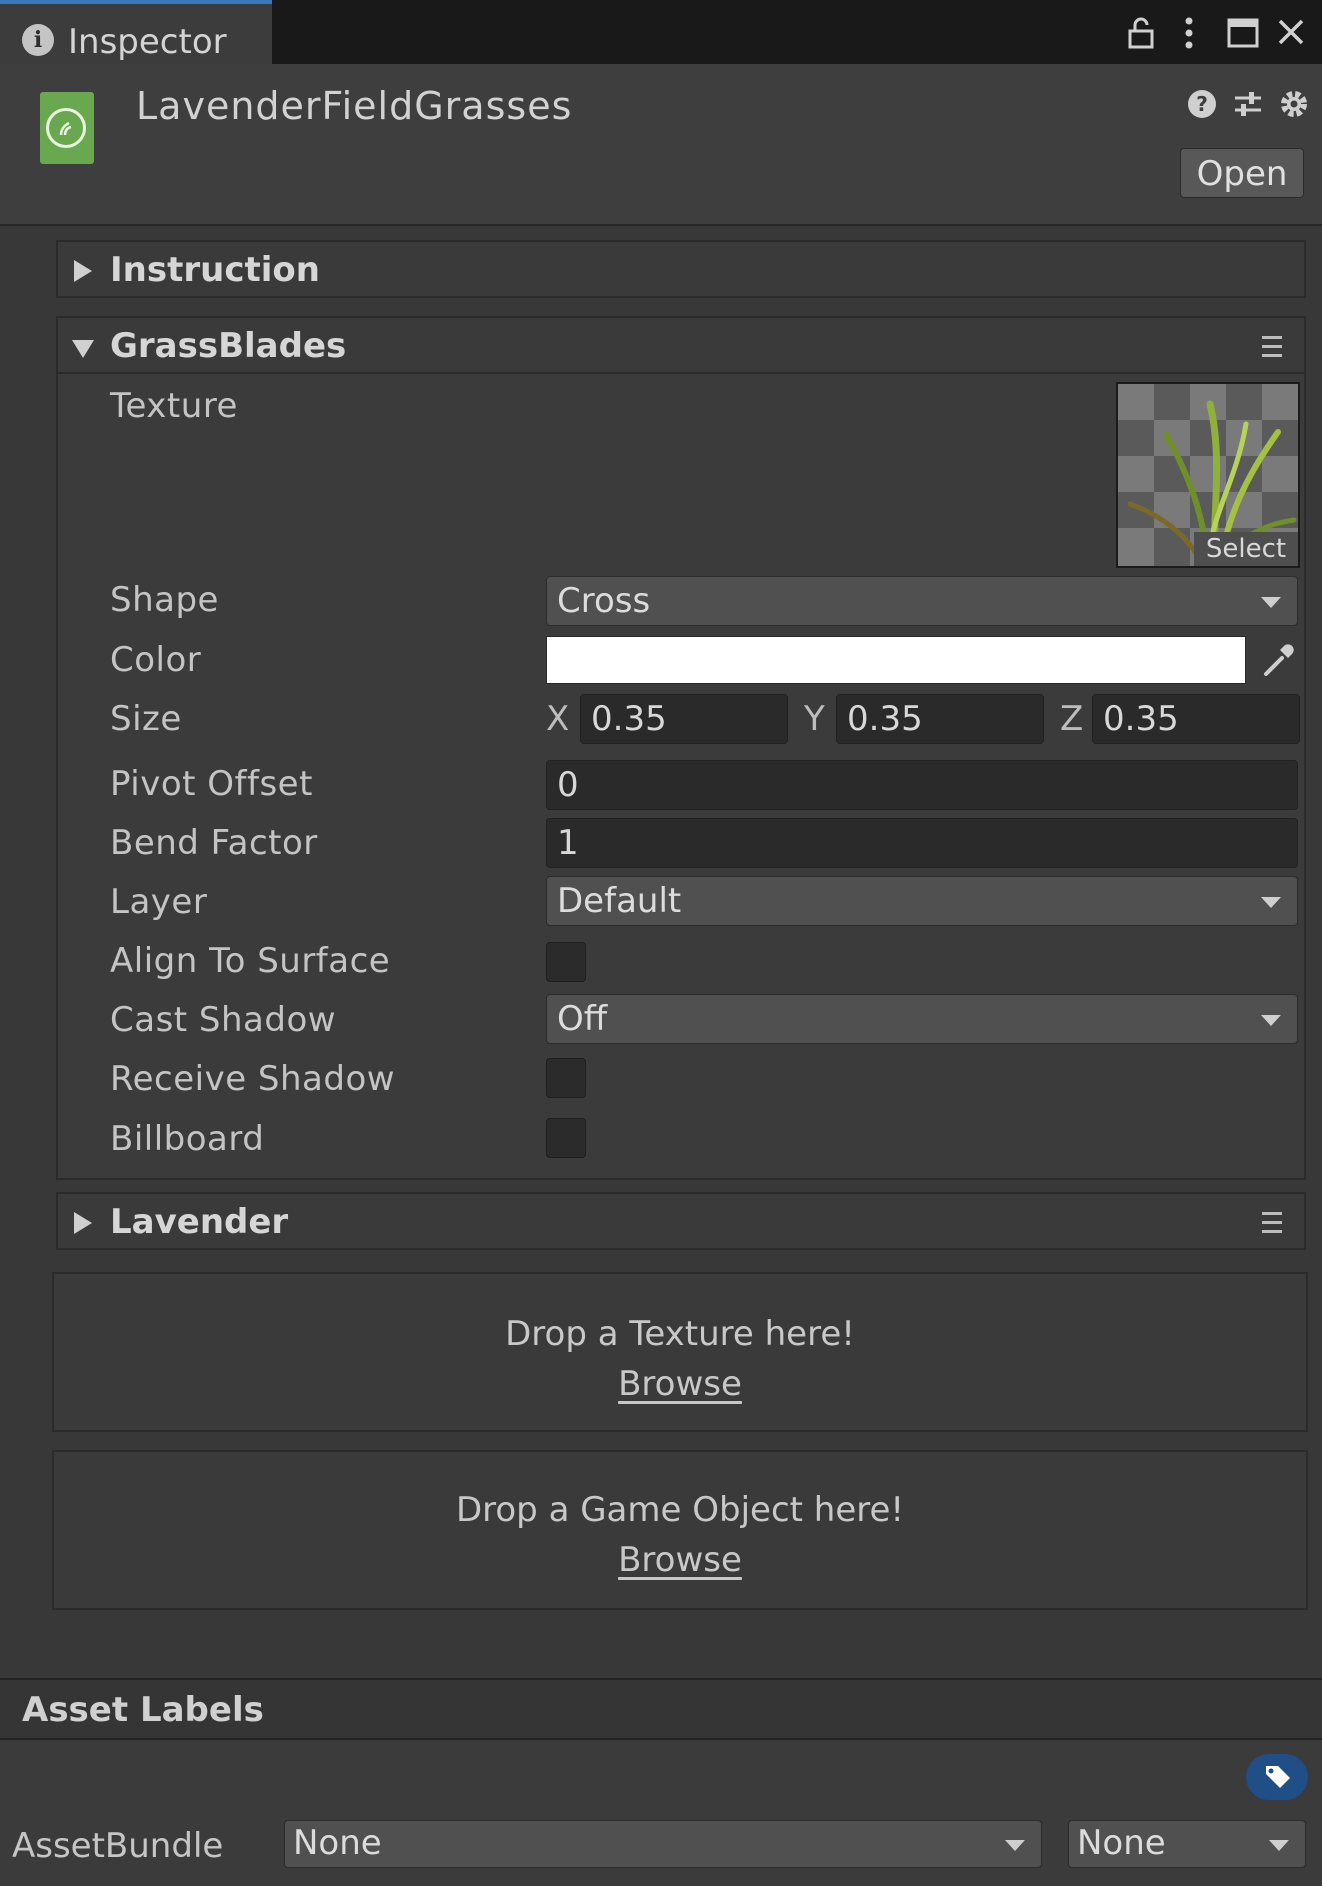 This screenshot has height=1886, width=1322. What do you see at coordinates (922, 1019) in the screenshot?
I see `cast-shadow-dropdown: Off` at bounding box center [922, 1019].